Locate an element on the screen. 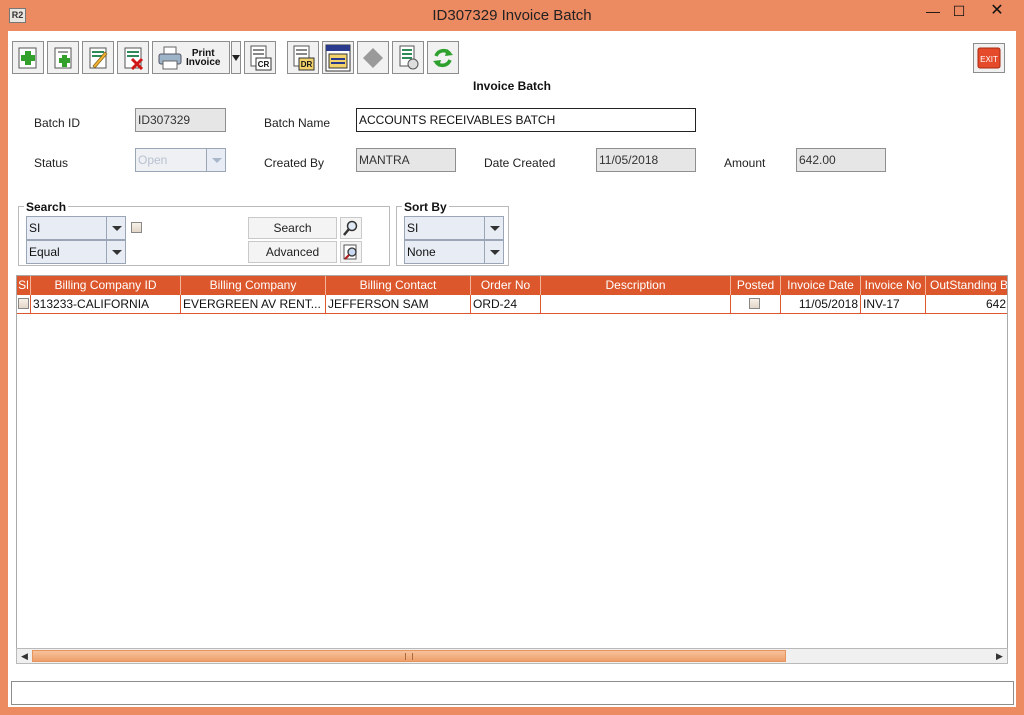 Image resolution: width=1024 pixels, height=715 pixels. add-icon is located at coordinates (63, 57).